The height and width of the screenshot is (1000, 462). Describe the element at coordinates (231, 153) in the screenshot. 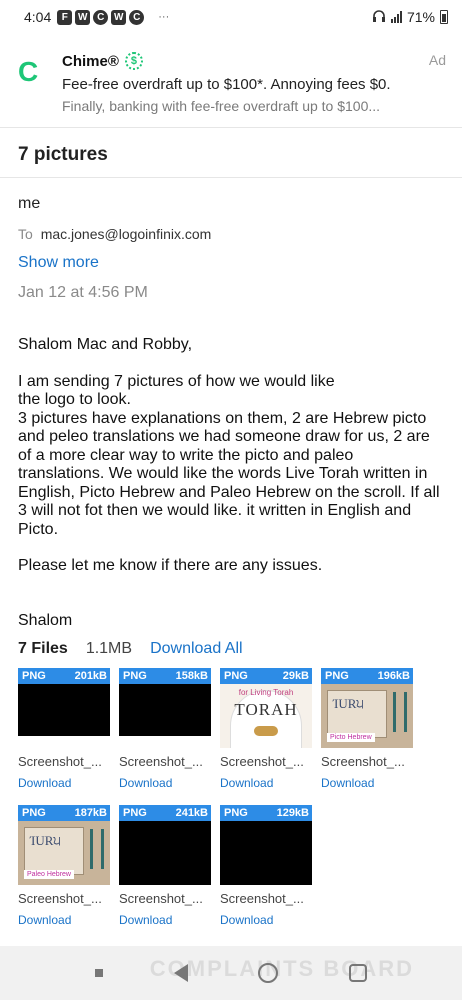

I see `email-subject: 7 pictures` at that location.